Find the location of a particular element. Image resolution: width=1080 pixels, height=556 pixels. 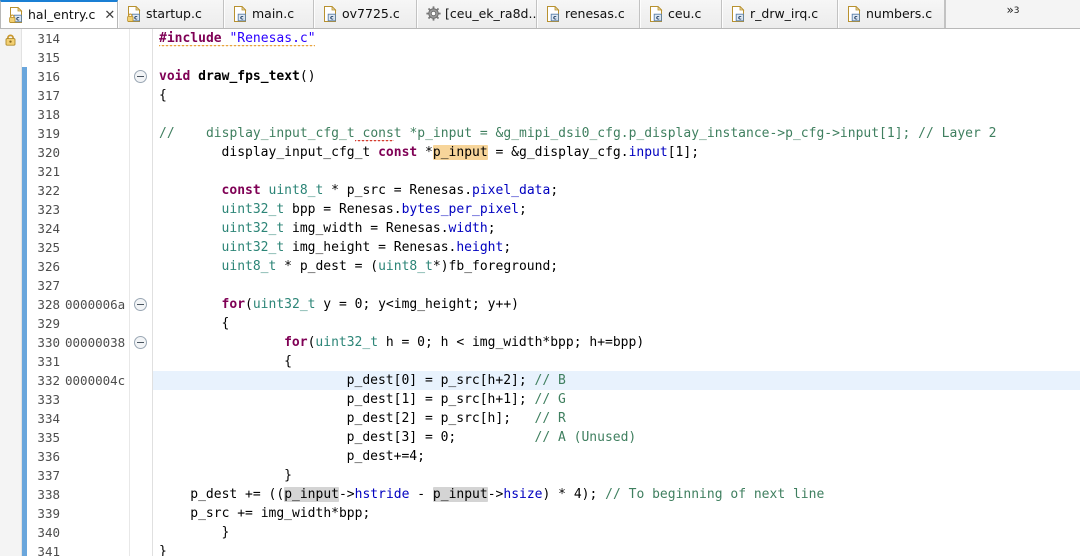

editor-tab-numbers-c: c numbers.c is located at coordinates (891, 14).